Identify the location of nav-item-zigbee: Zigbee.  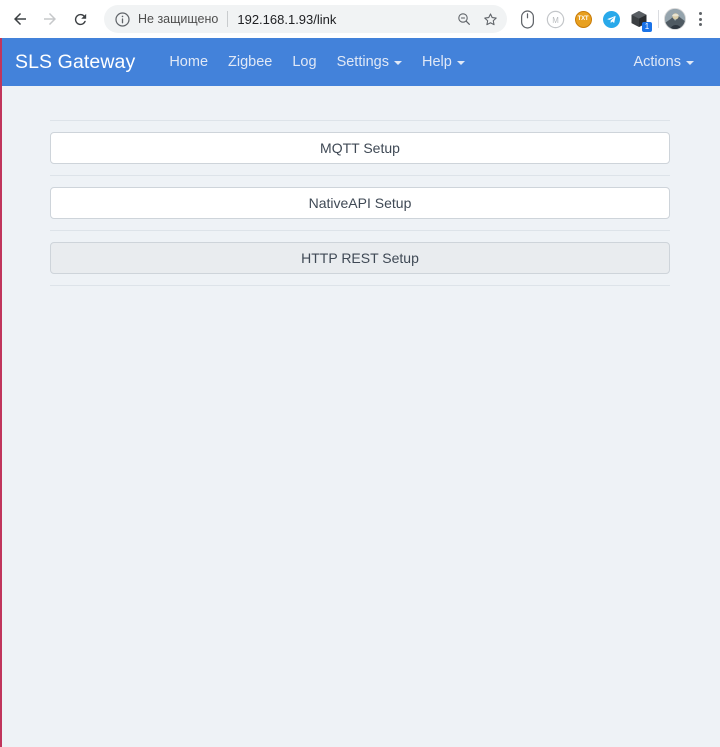
(250, 62).